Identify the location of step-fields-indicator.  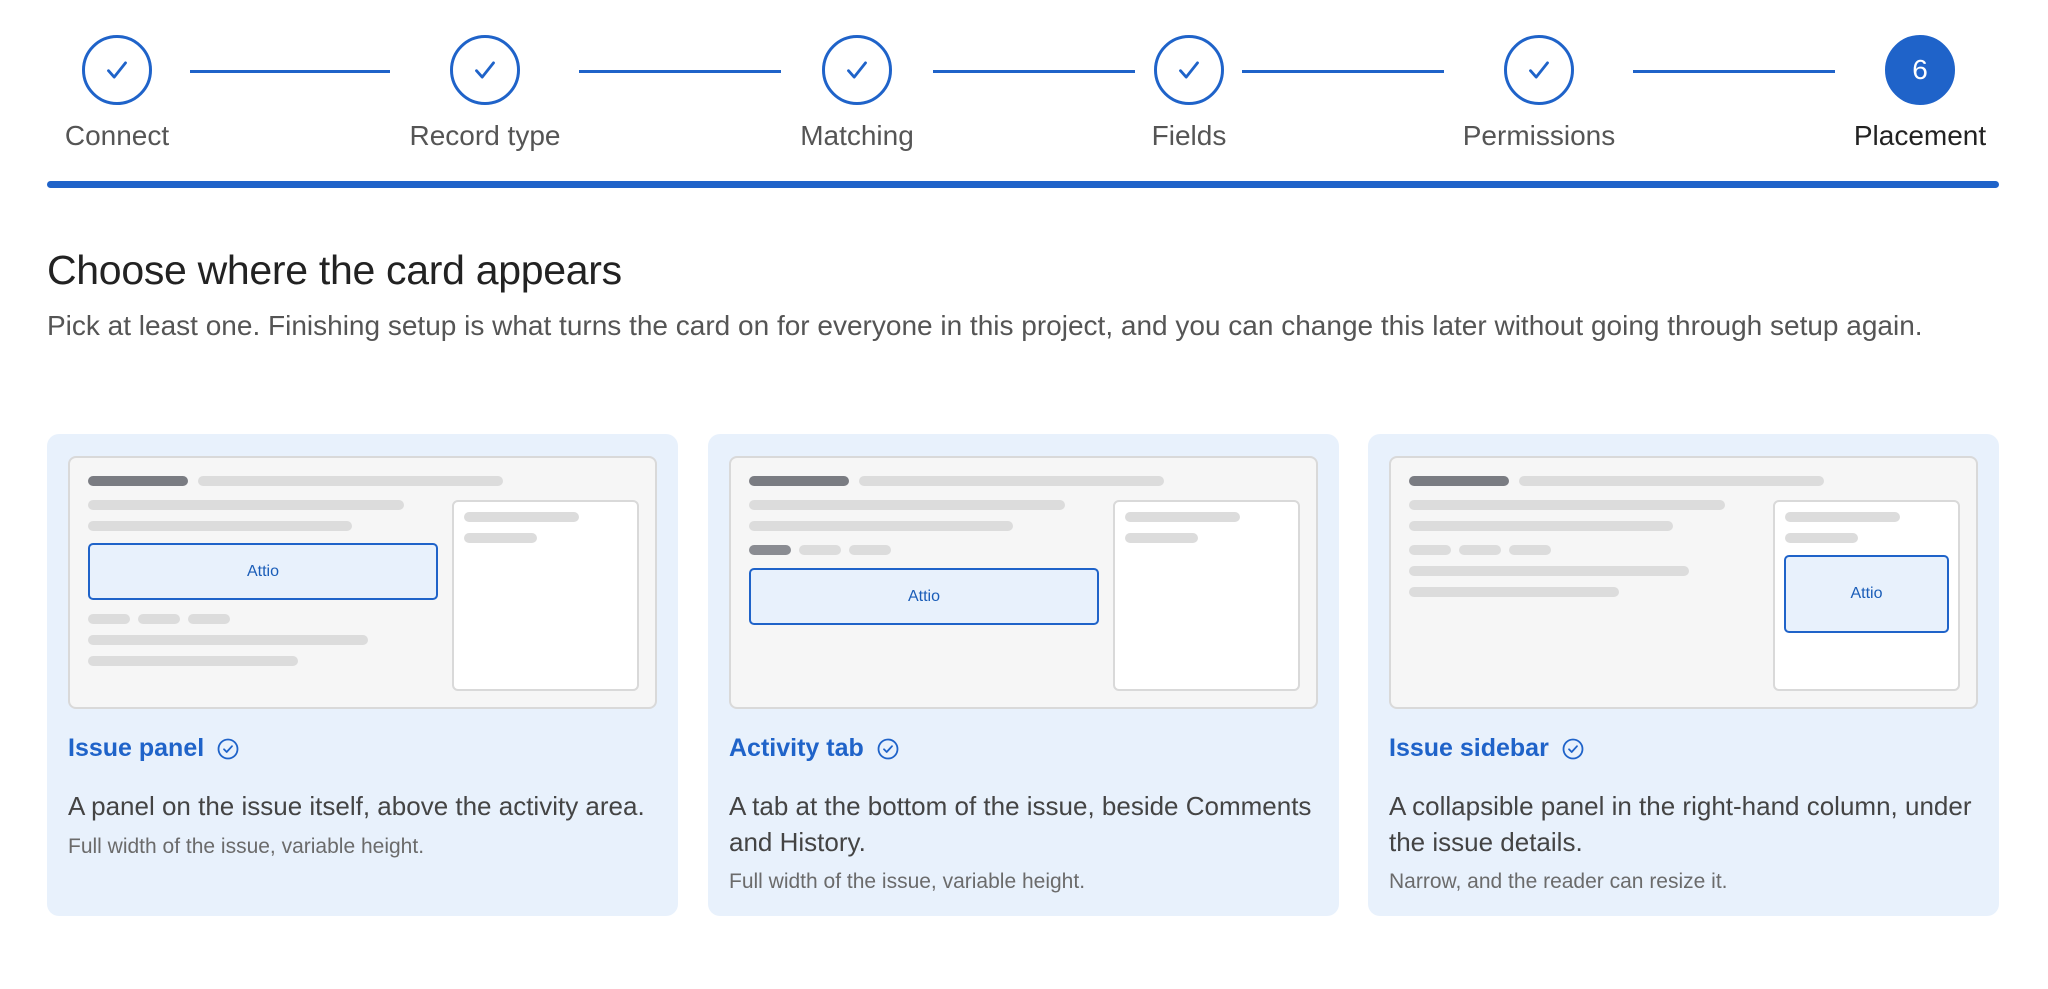
(1189, 70).